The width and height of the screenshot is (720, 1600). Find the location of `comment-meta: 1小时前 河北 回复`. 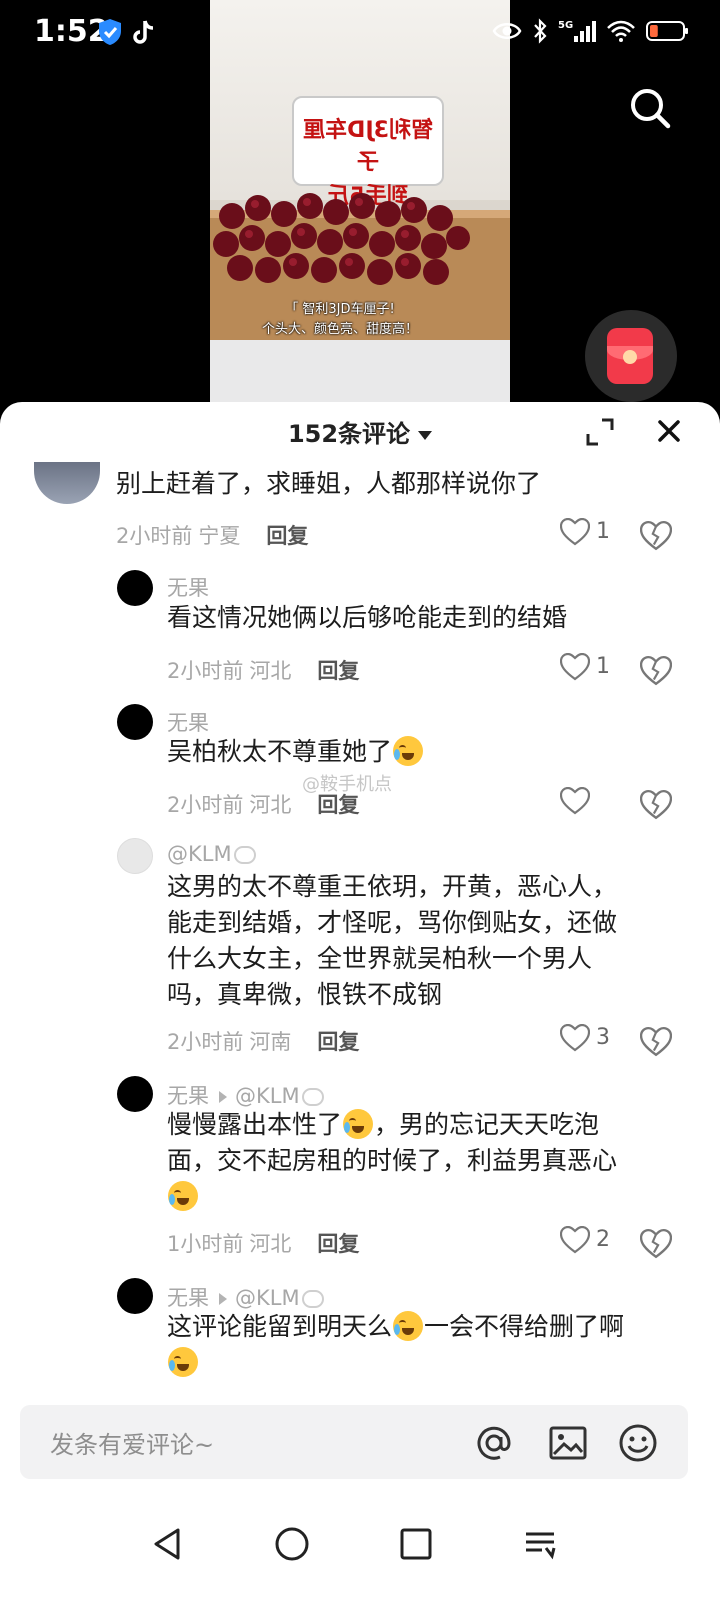

comment-meta: 1小时前 河北 回复 is located at coordinates (263, 1243).